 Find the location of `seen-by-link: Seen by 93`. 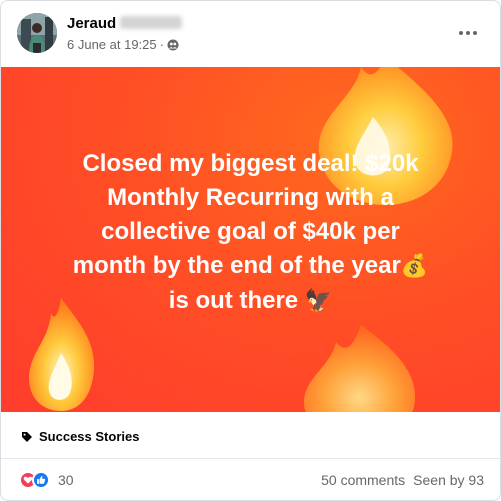

seen-by-link: Seen by 93 is located at coordinates (448, 480).